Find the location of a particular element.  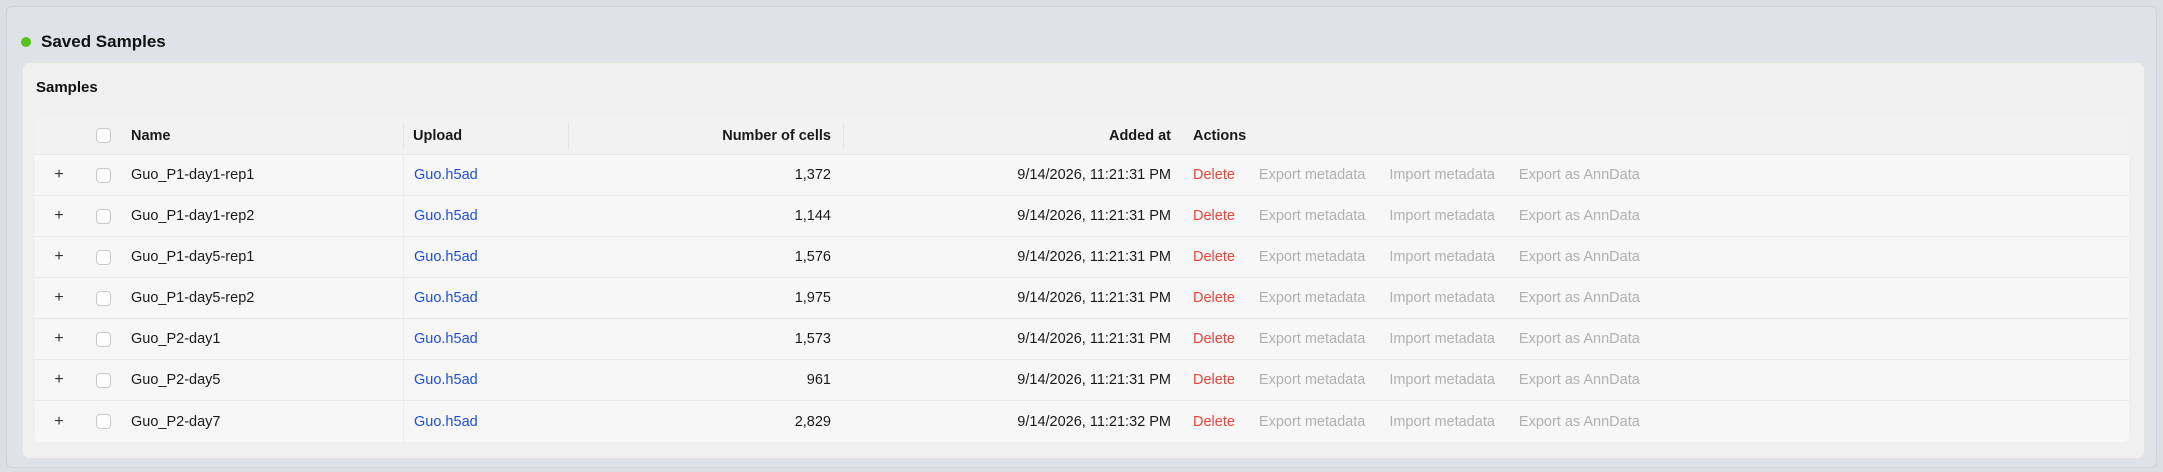

sample-name: Guo_P2-day5 is located at coordinates (176, 380).